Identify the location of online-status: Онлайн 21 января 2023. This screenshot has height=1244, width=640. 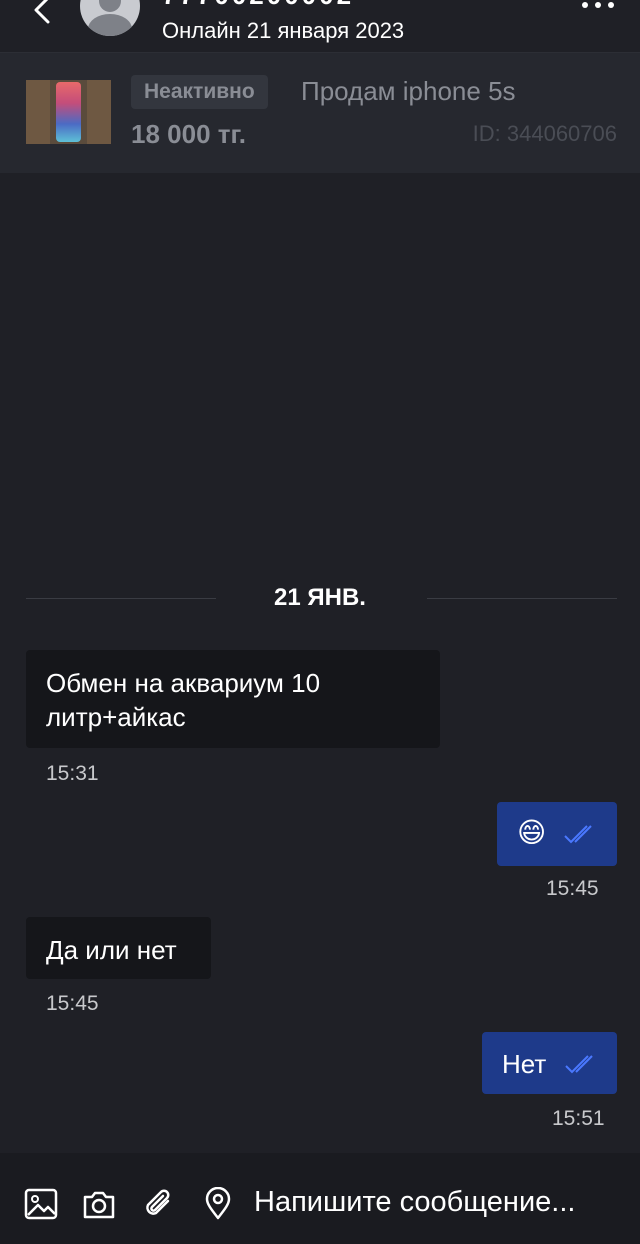
(283, 30).